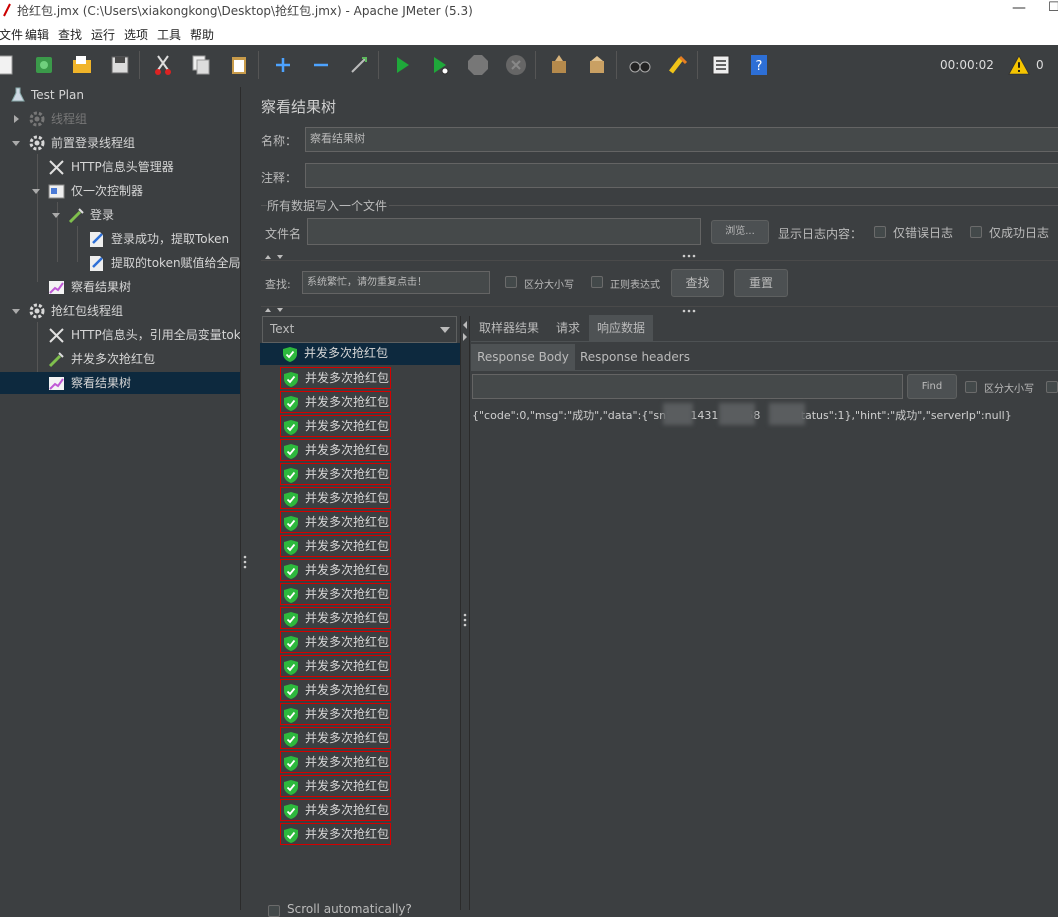  Describe the element at coordinates (516, 65) in the screenshot. I see `shutdown-icon` at that location.